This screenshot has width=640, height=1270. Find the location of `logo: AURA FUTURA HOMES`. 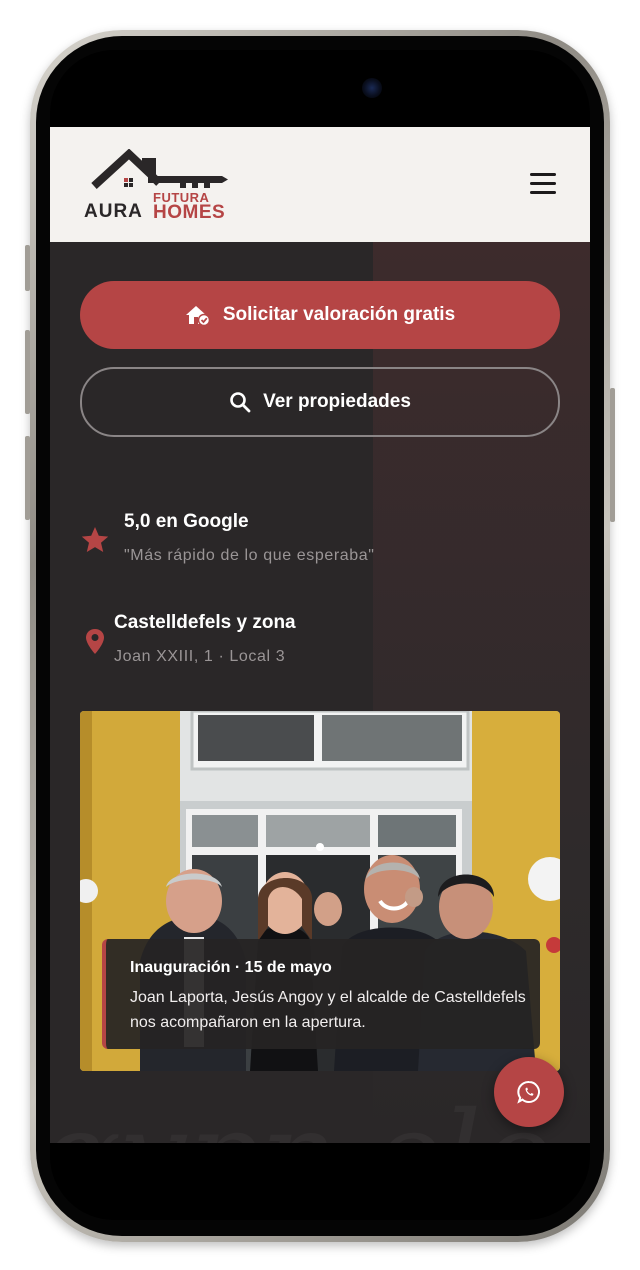

logo: AURA FUTURA HOMES is located at coordinates (159, 186).